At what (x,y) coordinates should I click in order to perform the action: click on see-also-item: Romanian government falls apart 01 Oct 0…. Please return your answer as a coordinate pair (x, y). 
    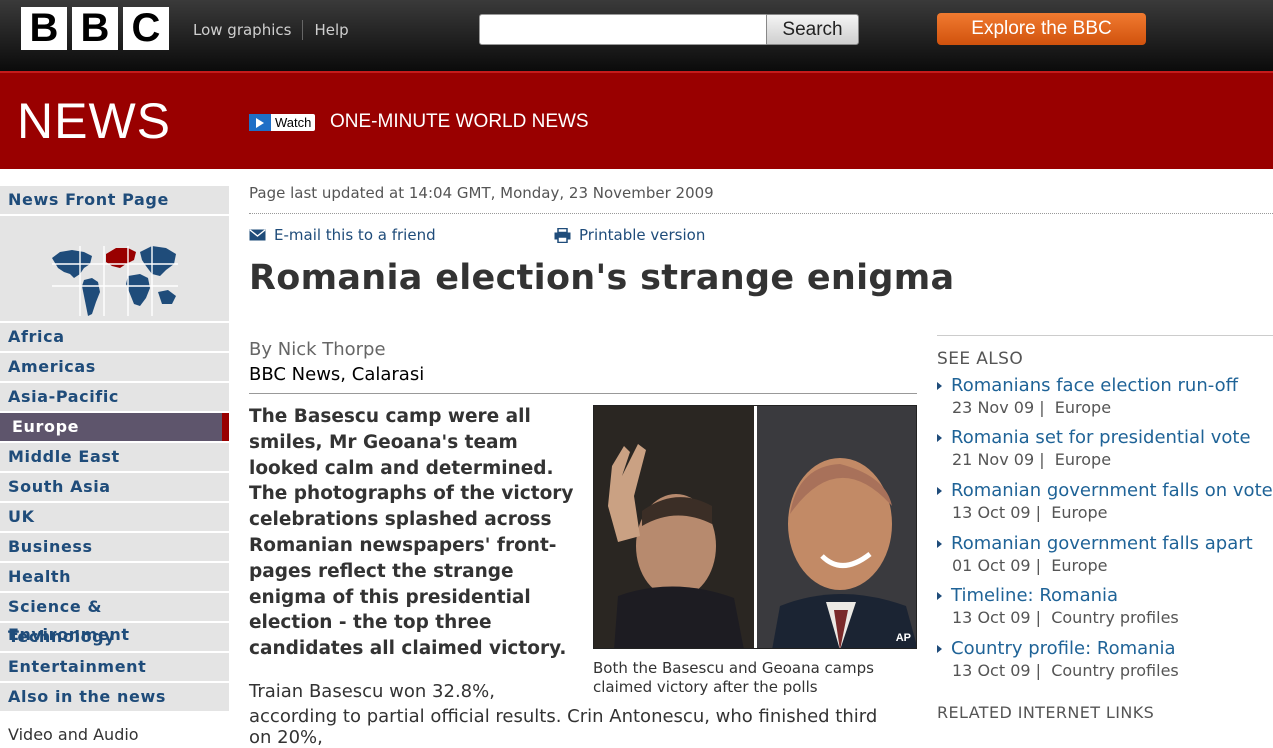
    Looking at the image, I should click on (1105, 554).